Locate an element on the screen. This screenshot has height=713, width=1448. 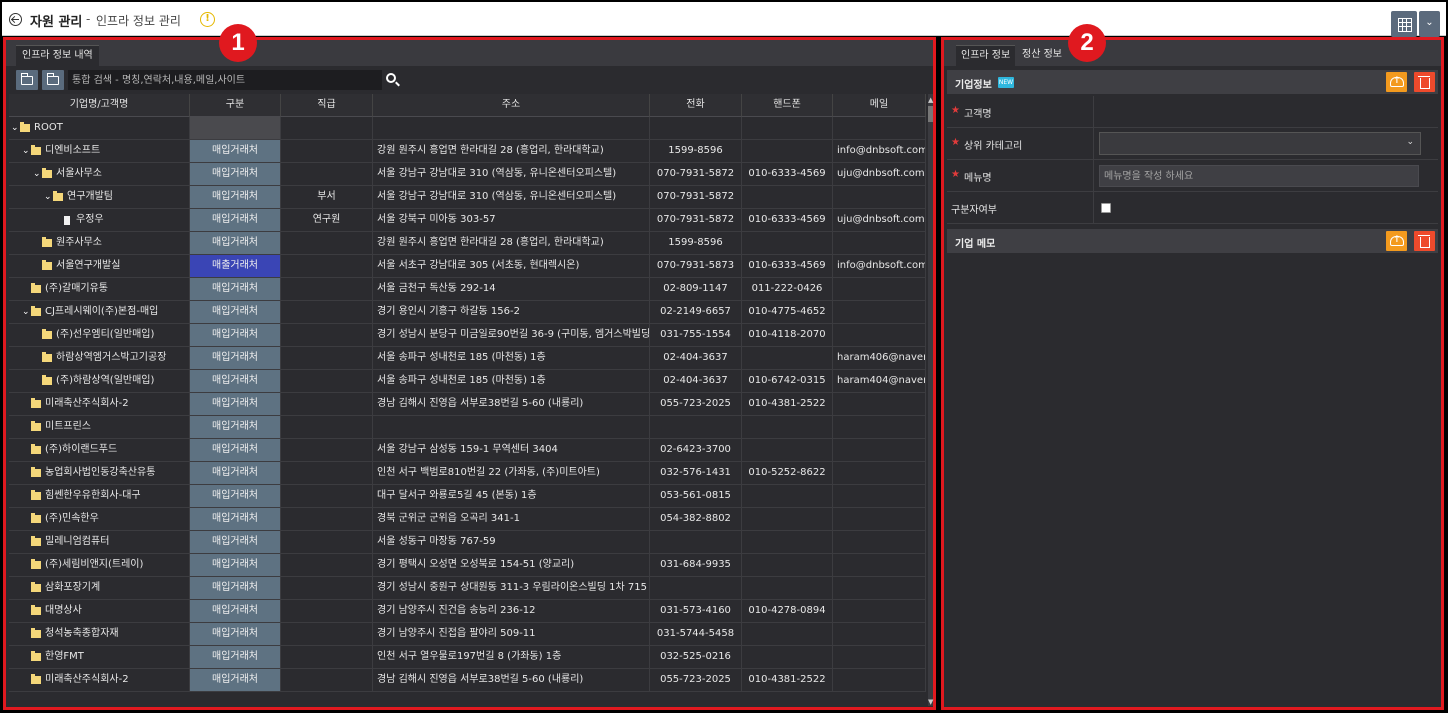
scrollbar-thumb is located at coordinates (930, 114).